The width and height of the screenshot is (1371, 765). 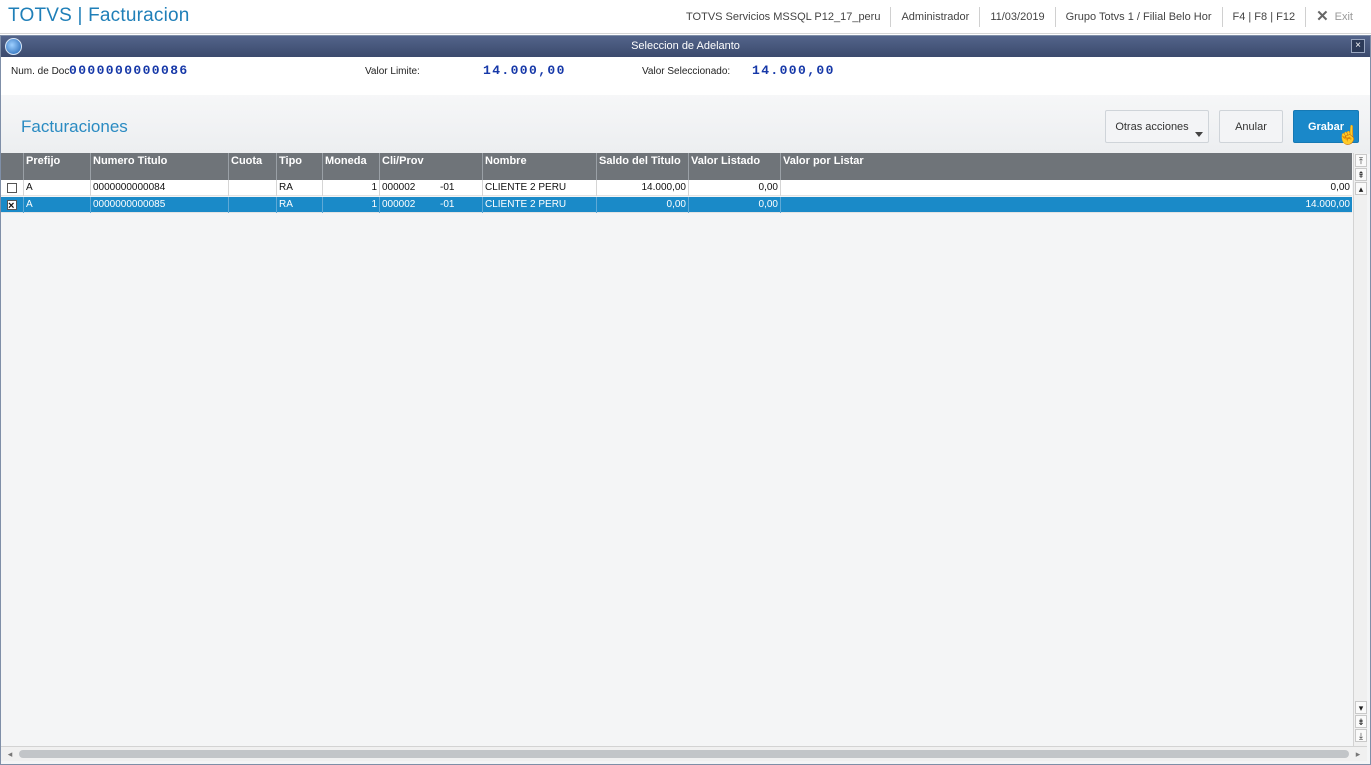 I want to click on column-header-cliprov: Cli/Prov, so click(x=431, y=166).